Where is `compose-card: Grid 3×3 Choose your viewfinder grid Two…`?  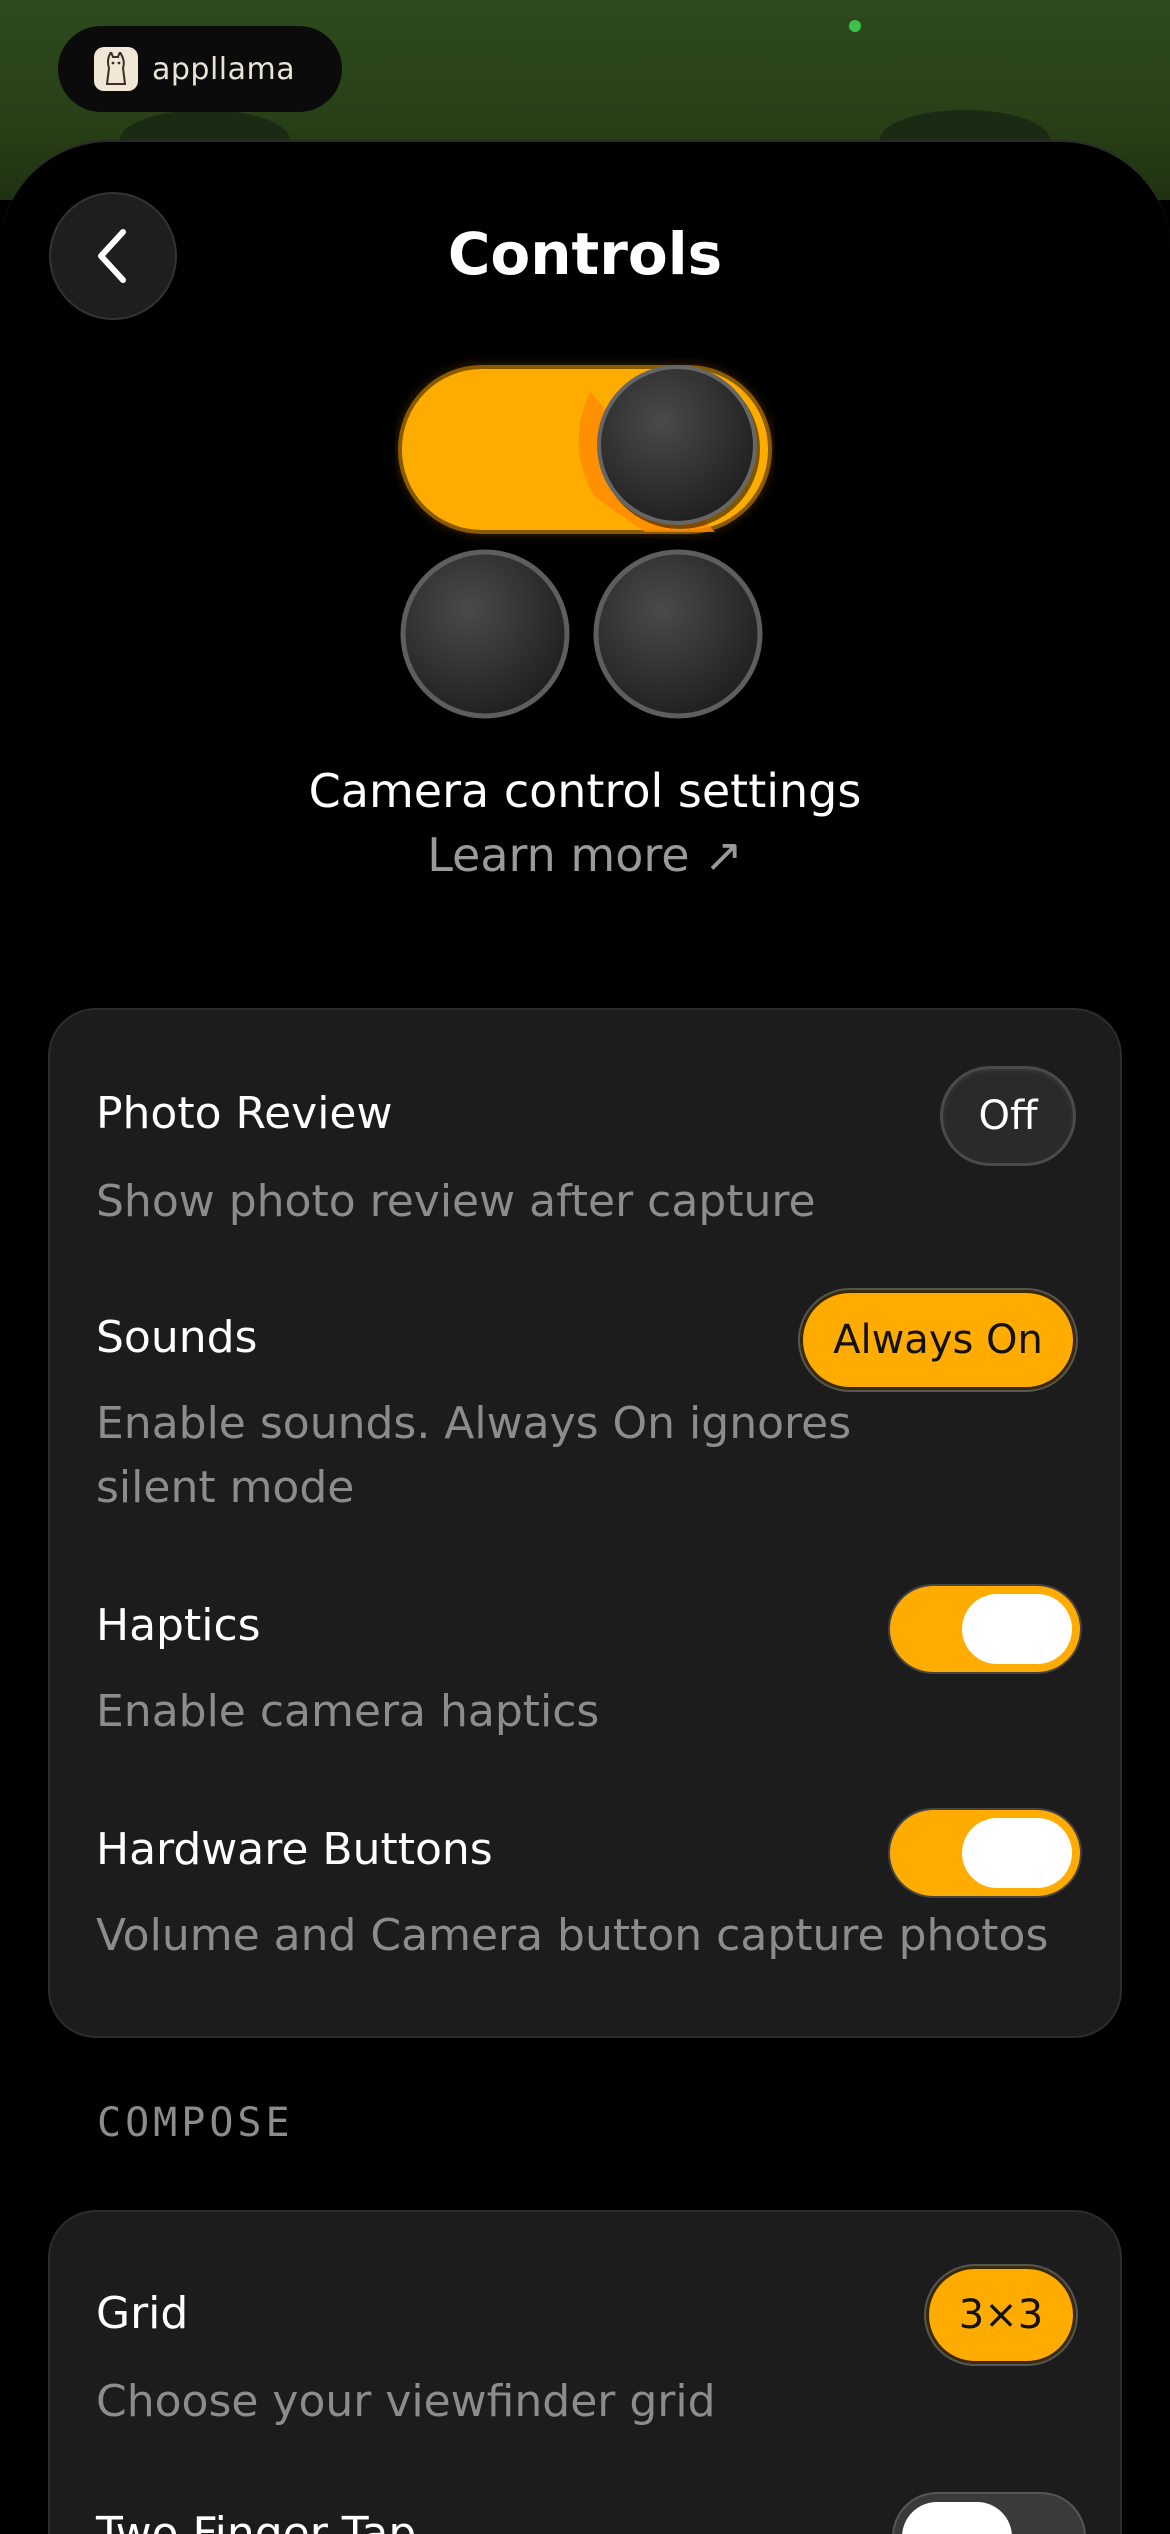
compose-card: Grid 3×3 Choose your viewfinder grid Two… is located at coordinates (585, 2372).